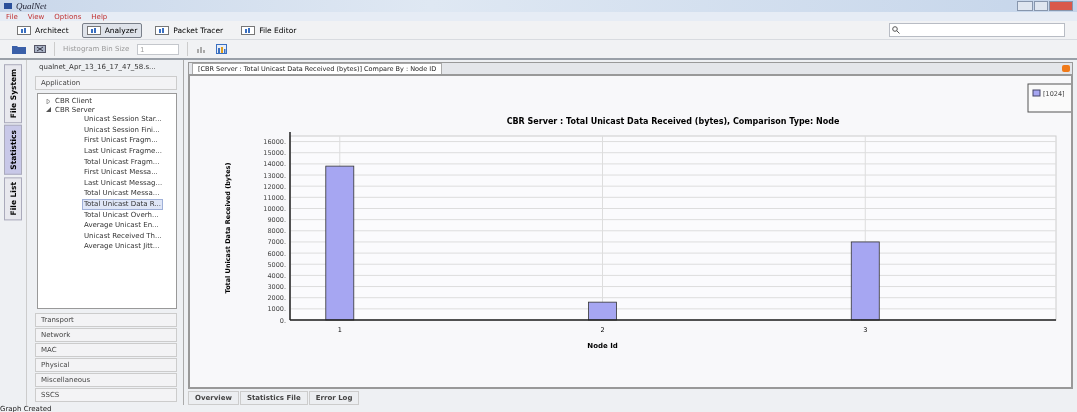 The width and height of the screenshot is (1077, 412). What do you see at coordinates (48, 101) in the screenshot?
I see `collapsed-triangle-icon` at bounding box center [48, 101].